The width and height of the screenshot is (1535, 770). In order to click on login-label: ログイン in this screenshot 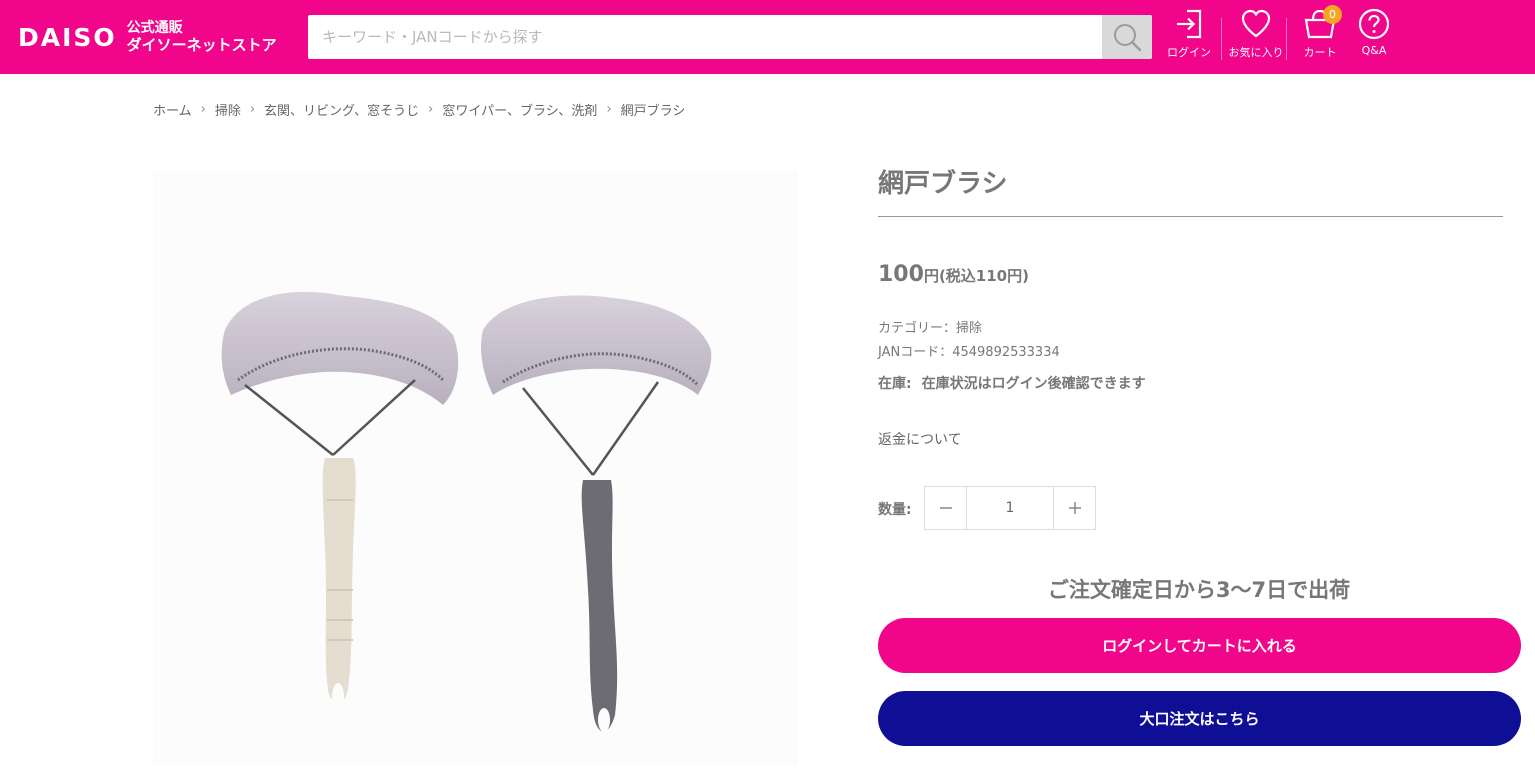, I will do `click(1189, 52)`.